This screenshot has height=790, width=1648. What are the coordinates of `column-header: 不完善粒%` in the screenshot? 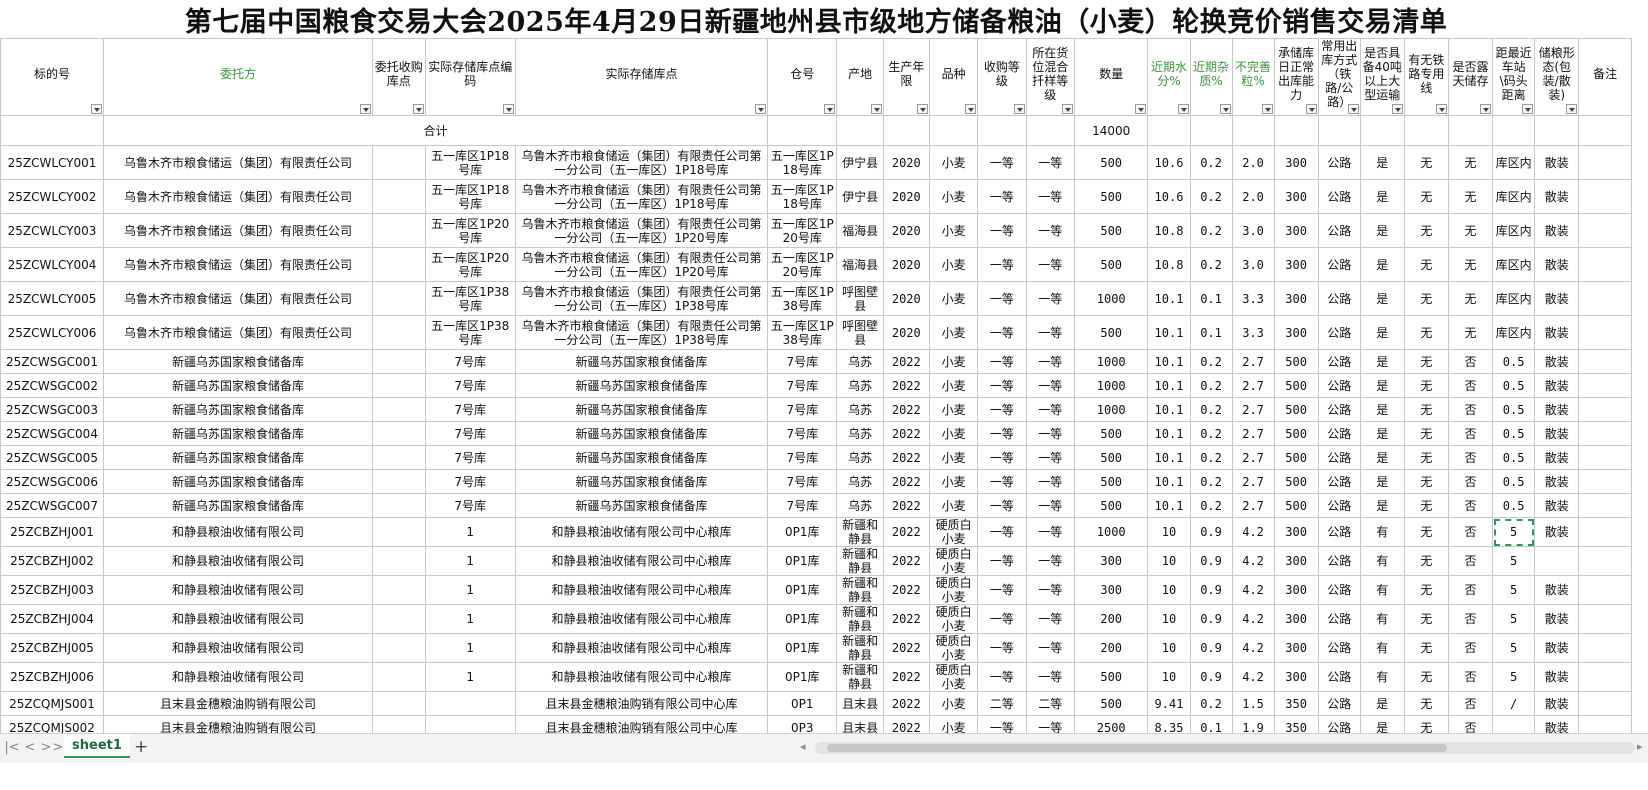 It's located at (1253, 77).